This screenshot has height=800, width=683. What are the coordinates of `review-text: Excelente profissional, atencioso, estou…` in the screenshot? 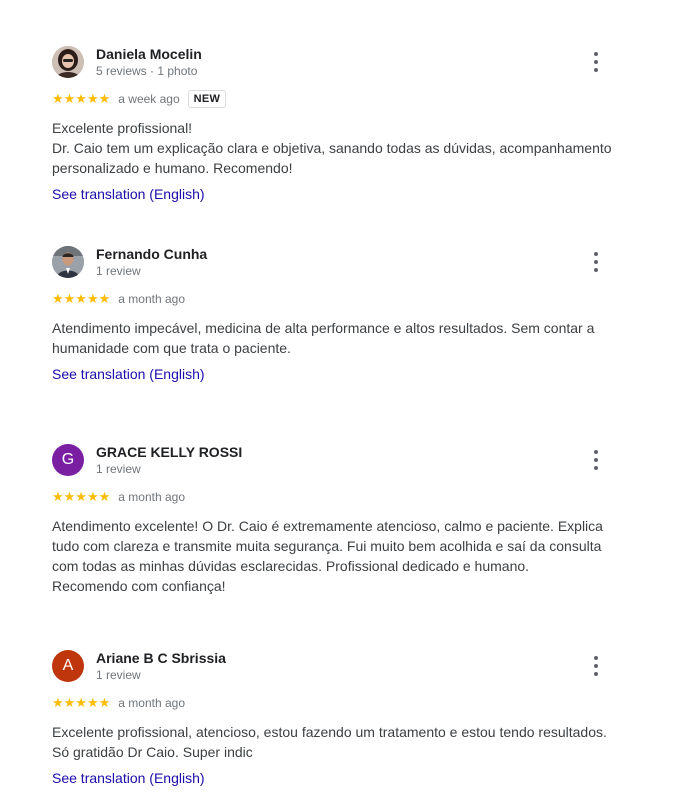 It's located at (329, 742).